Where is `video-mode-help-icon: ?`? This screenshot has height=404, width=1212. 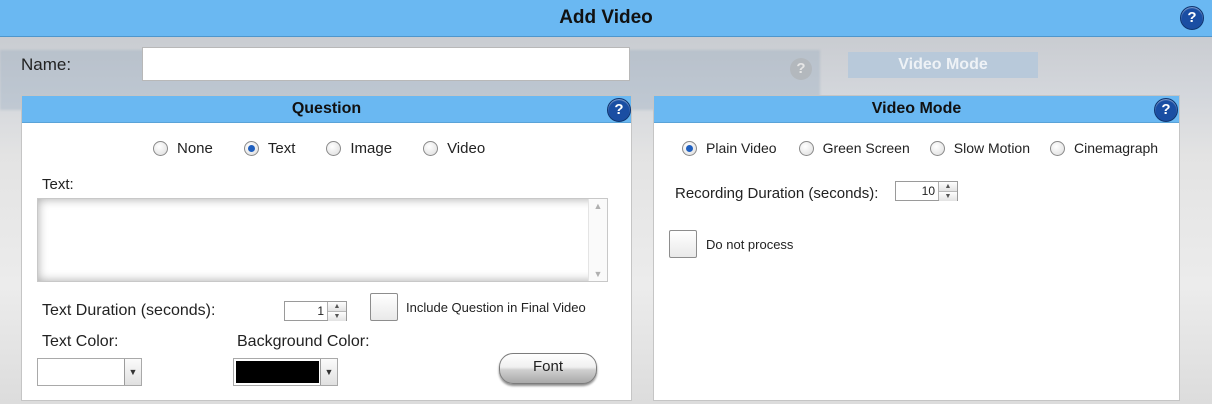 video-mode-help-icon: ? is located at coordinates (1166, 110).